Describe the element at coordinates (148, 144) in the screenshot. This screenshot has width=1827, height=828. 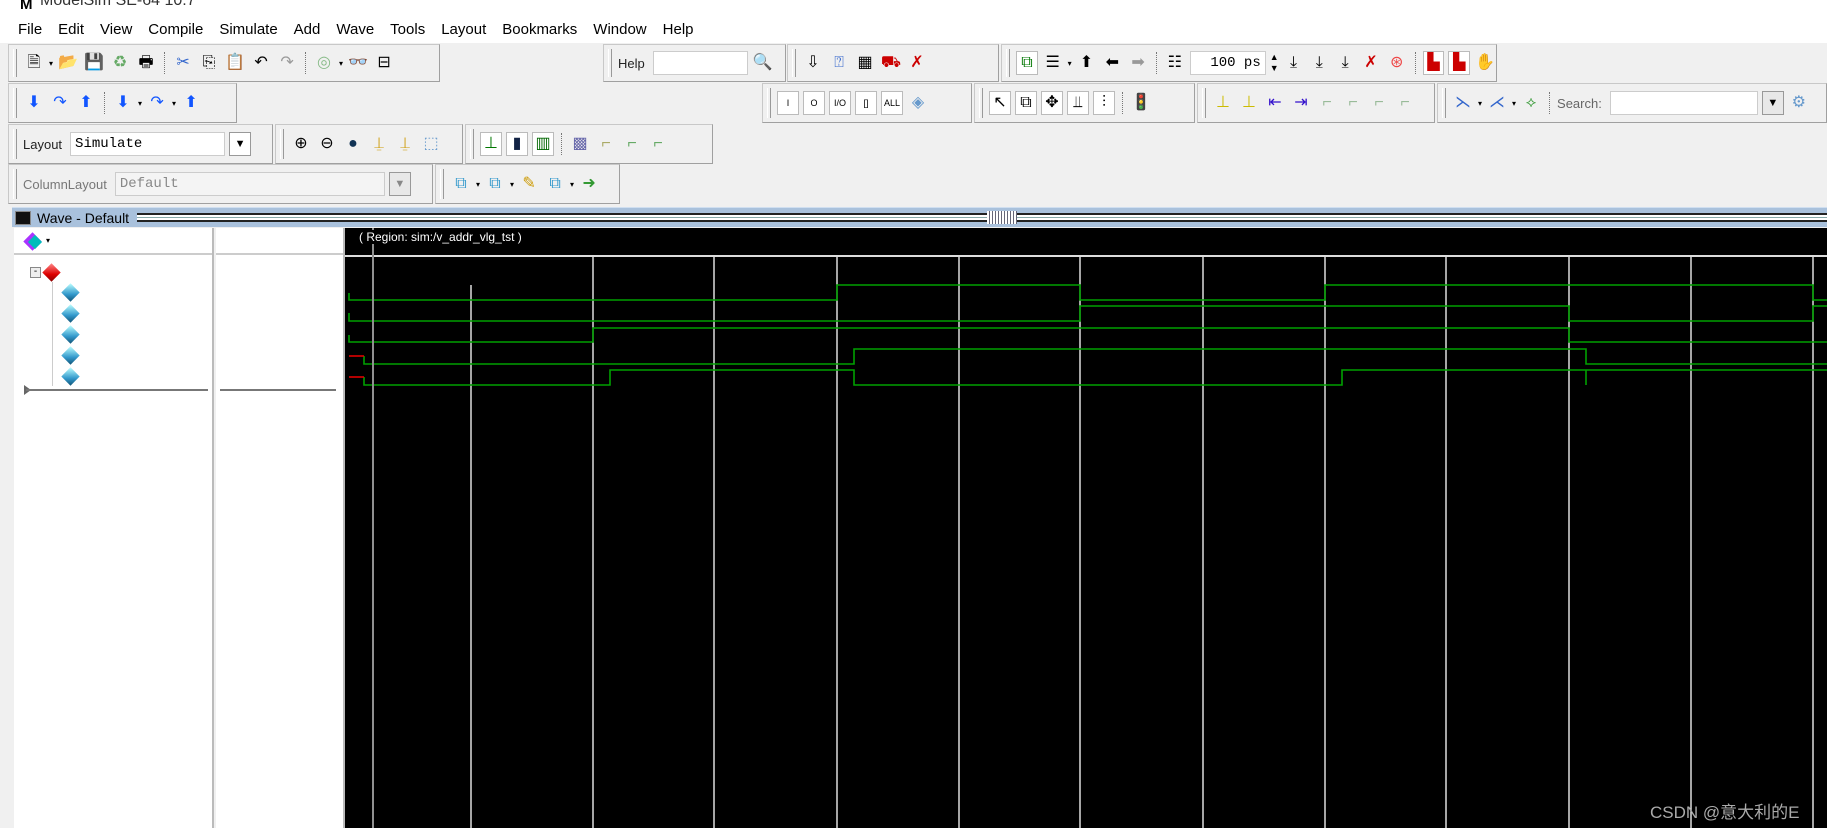
I see `layout-select` at that location.